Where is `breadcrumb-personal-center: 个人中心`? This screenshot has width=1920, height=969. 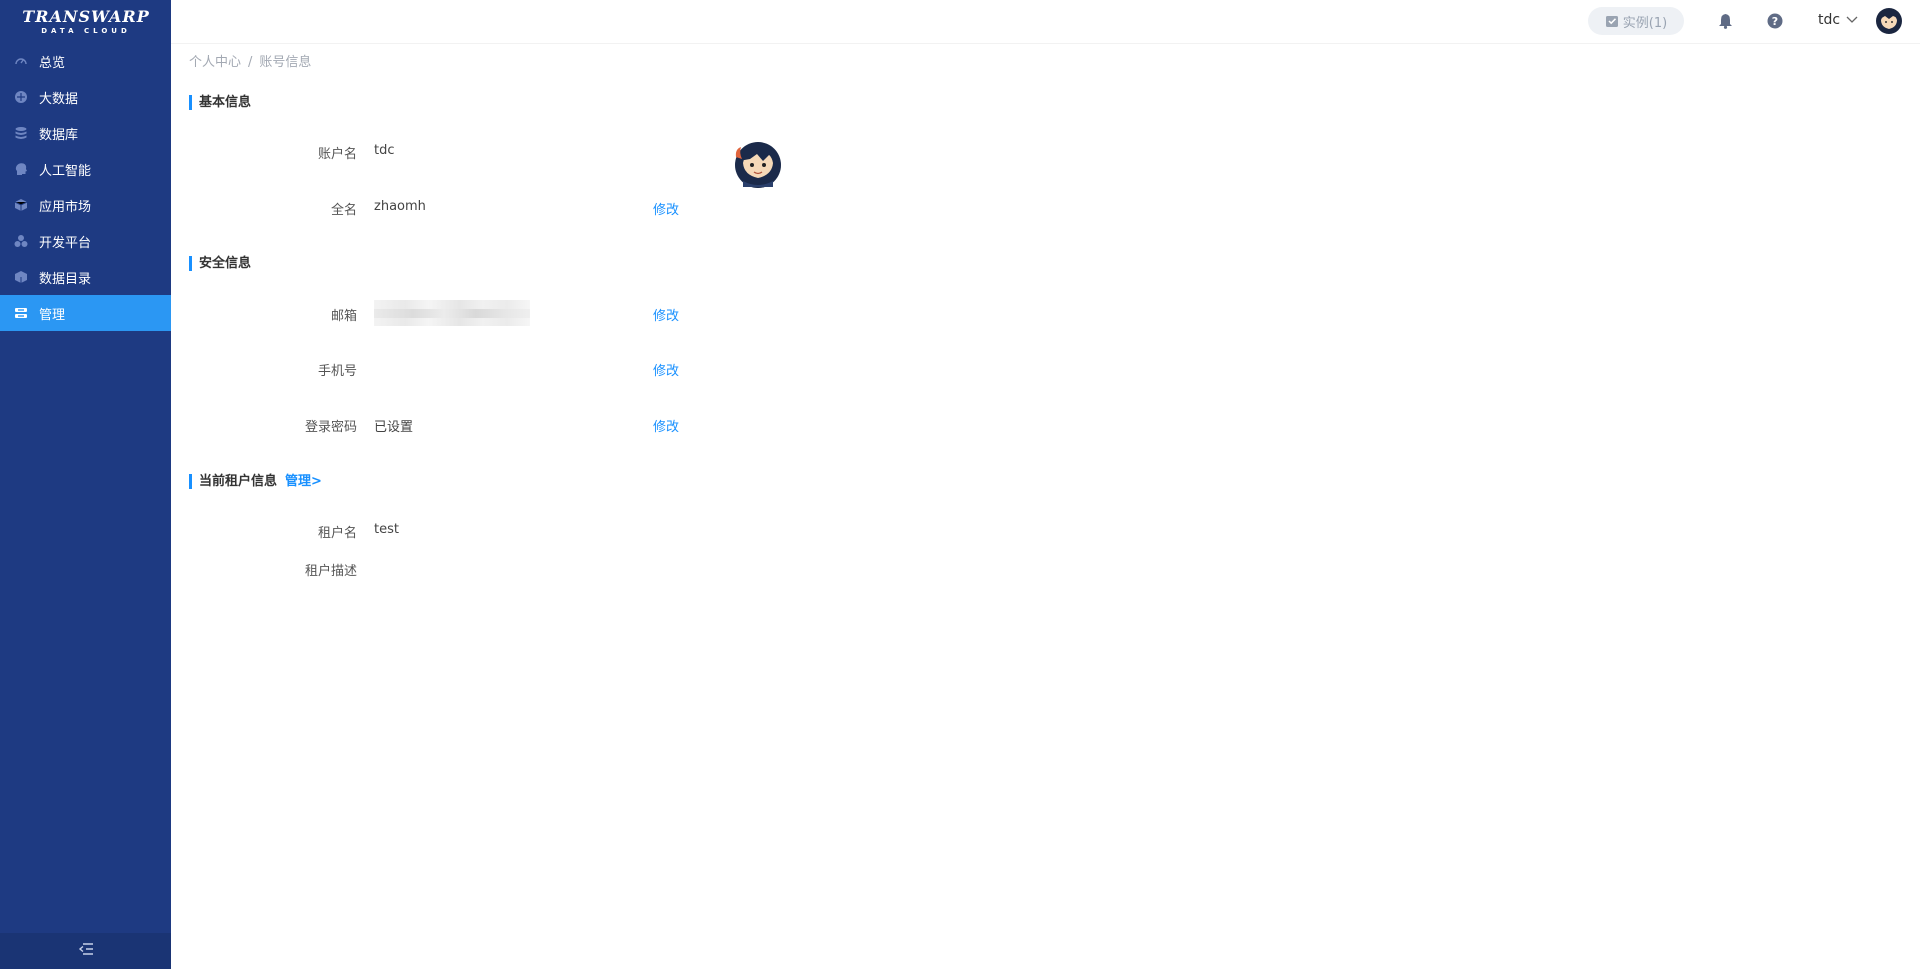
breadcrumb-personal-center: 个人中心 is located at coordinates (215, 62).